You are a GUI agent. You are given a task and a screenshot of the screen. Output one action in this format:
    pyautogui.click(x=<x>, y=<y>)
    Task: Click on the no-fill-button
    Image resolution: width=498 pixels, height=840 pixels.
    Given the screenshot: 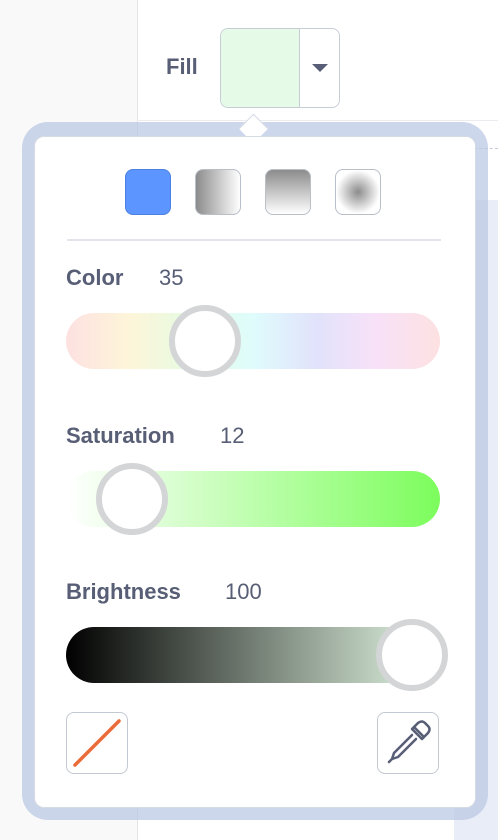 What is the action you would take?
    pyautogui.click(x=97, y=743)
    